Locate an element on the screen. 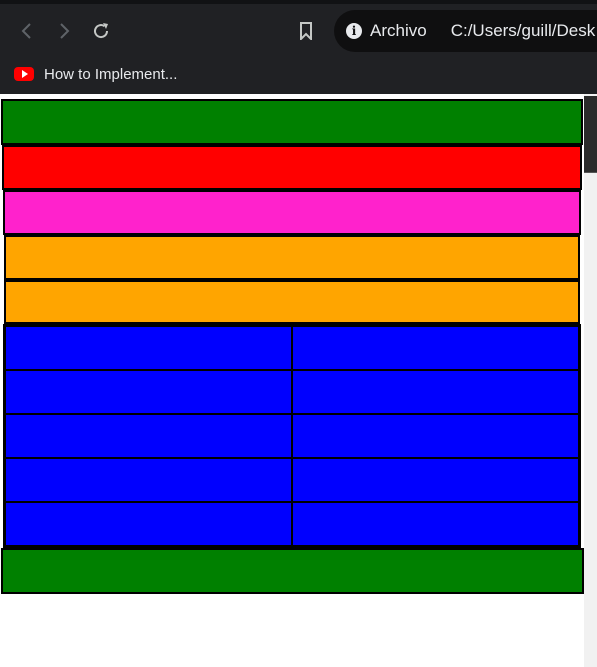 The height and width of the screenshot is (667, 597). address-bar: i Archivo C:/Users/guill/Desk is located at coordinates (465, 31).